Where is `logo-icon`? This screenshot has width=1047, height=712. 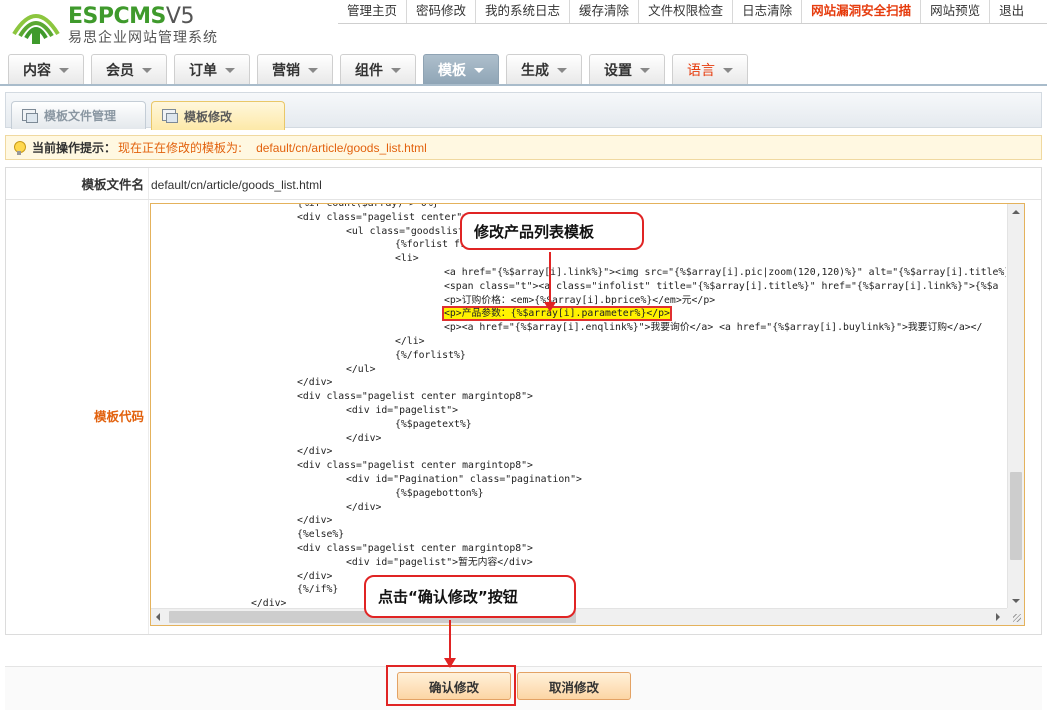
logo-icon is located at coordinates (36, 29).